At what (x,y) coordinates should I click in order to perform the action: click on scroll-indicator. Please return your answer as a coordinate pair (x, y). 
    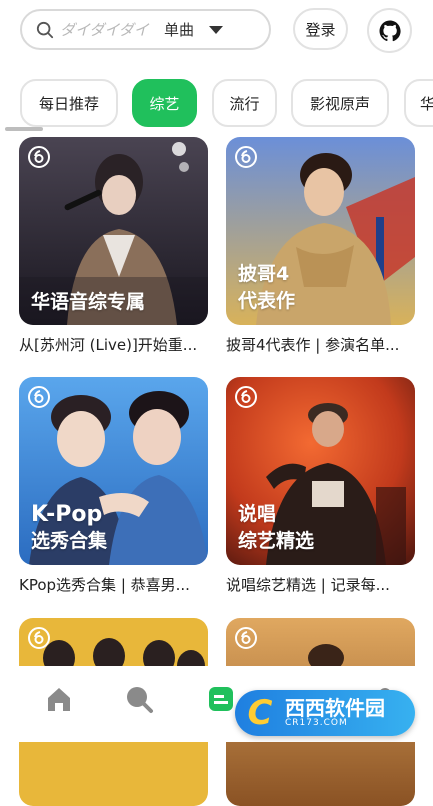
    Looking at the image, I should click on (24, 129).